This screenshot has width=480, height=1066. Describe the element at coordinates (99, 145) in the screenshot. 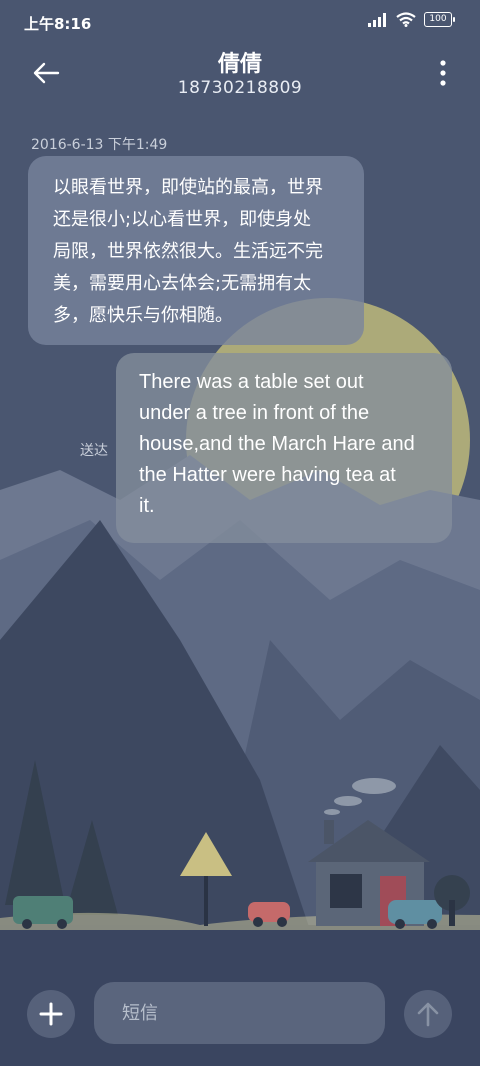

I see `message-timestamp: 2016-6-13 下午1:49` at that location.